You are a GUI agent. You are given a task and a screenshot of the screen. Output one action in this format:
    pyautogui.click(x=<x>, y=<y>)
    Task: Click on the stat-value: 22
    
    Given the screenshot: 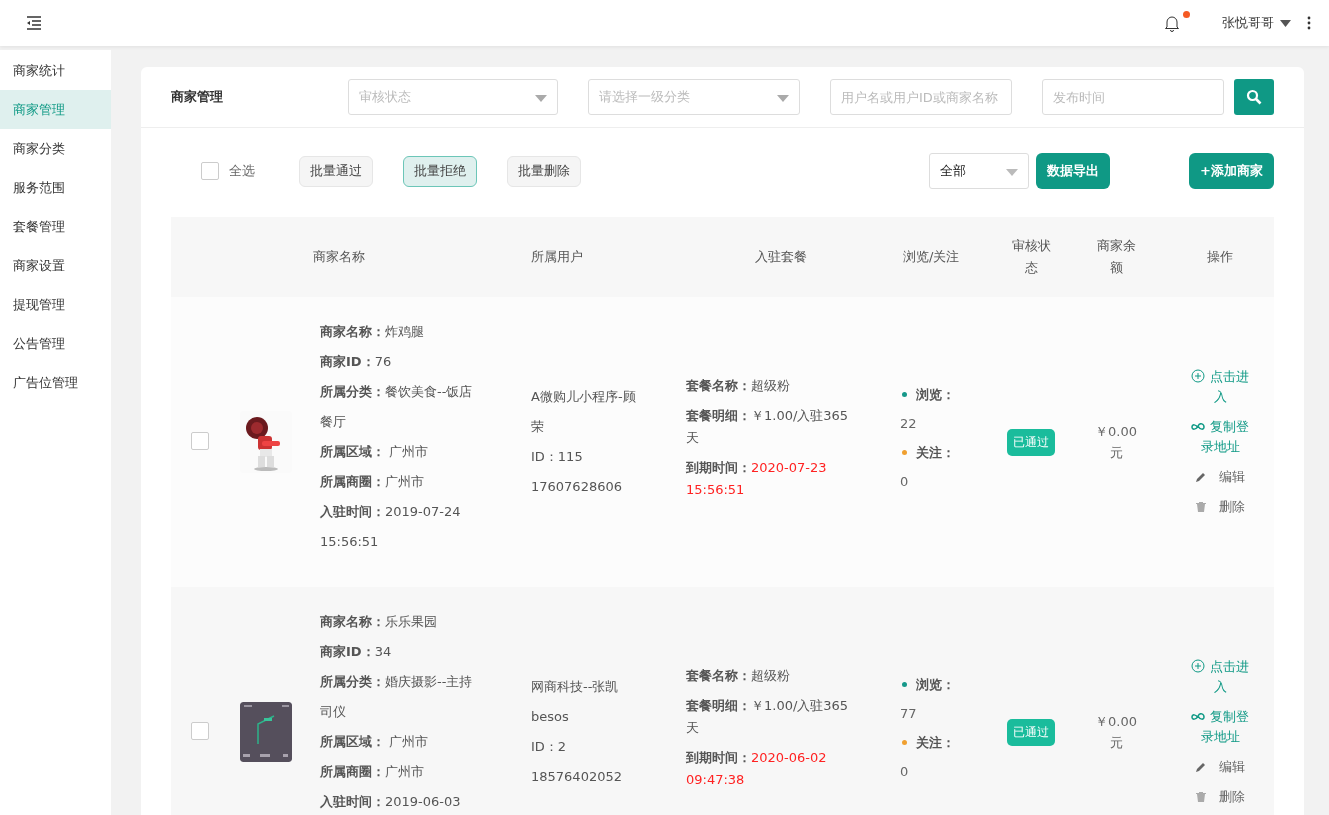 What is the action you would take?
    pyautogui.click(x=909, y=424)
    